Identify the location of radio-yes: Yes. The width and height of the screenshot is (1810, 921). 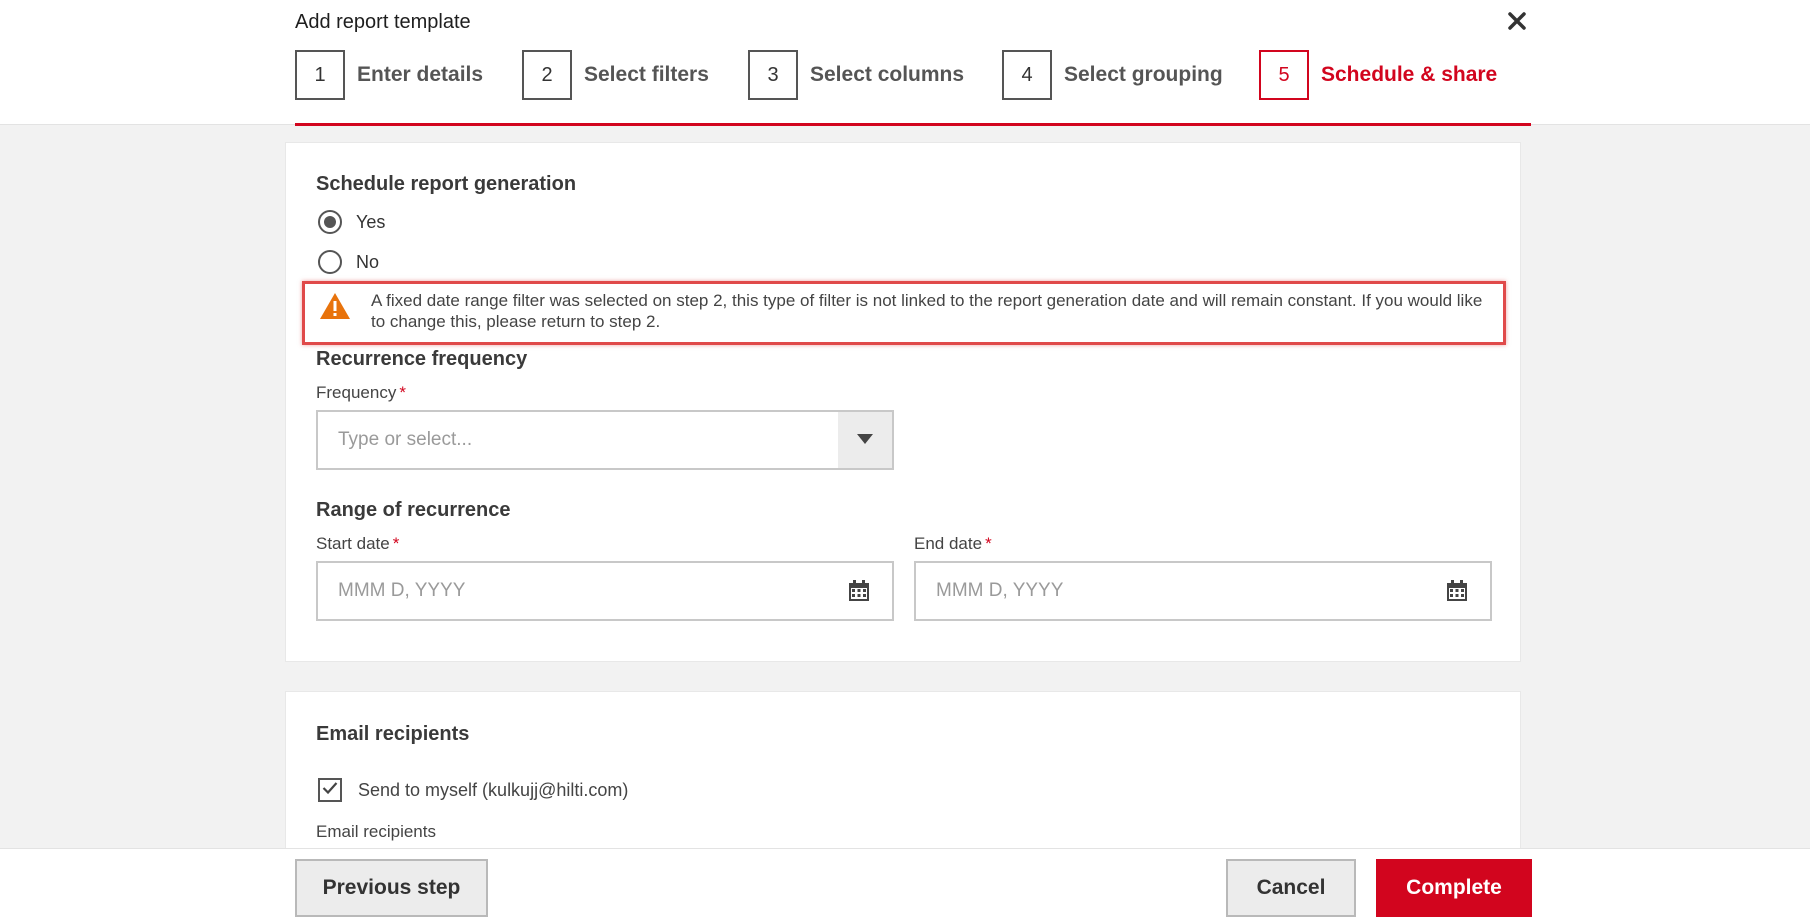
(351, 222).